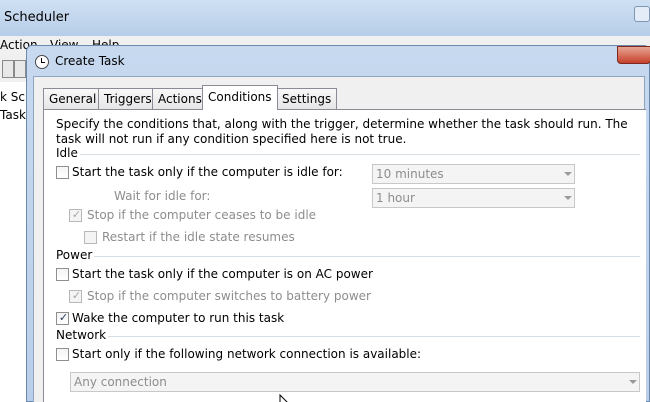  What do you see at coordinates (82, 335) in the screenshot?
I see `network-group-label: Network` at bounding box center [82, 335].